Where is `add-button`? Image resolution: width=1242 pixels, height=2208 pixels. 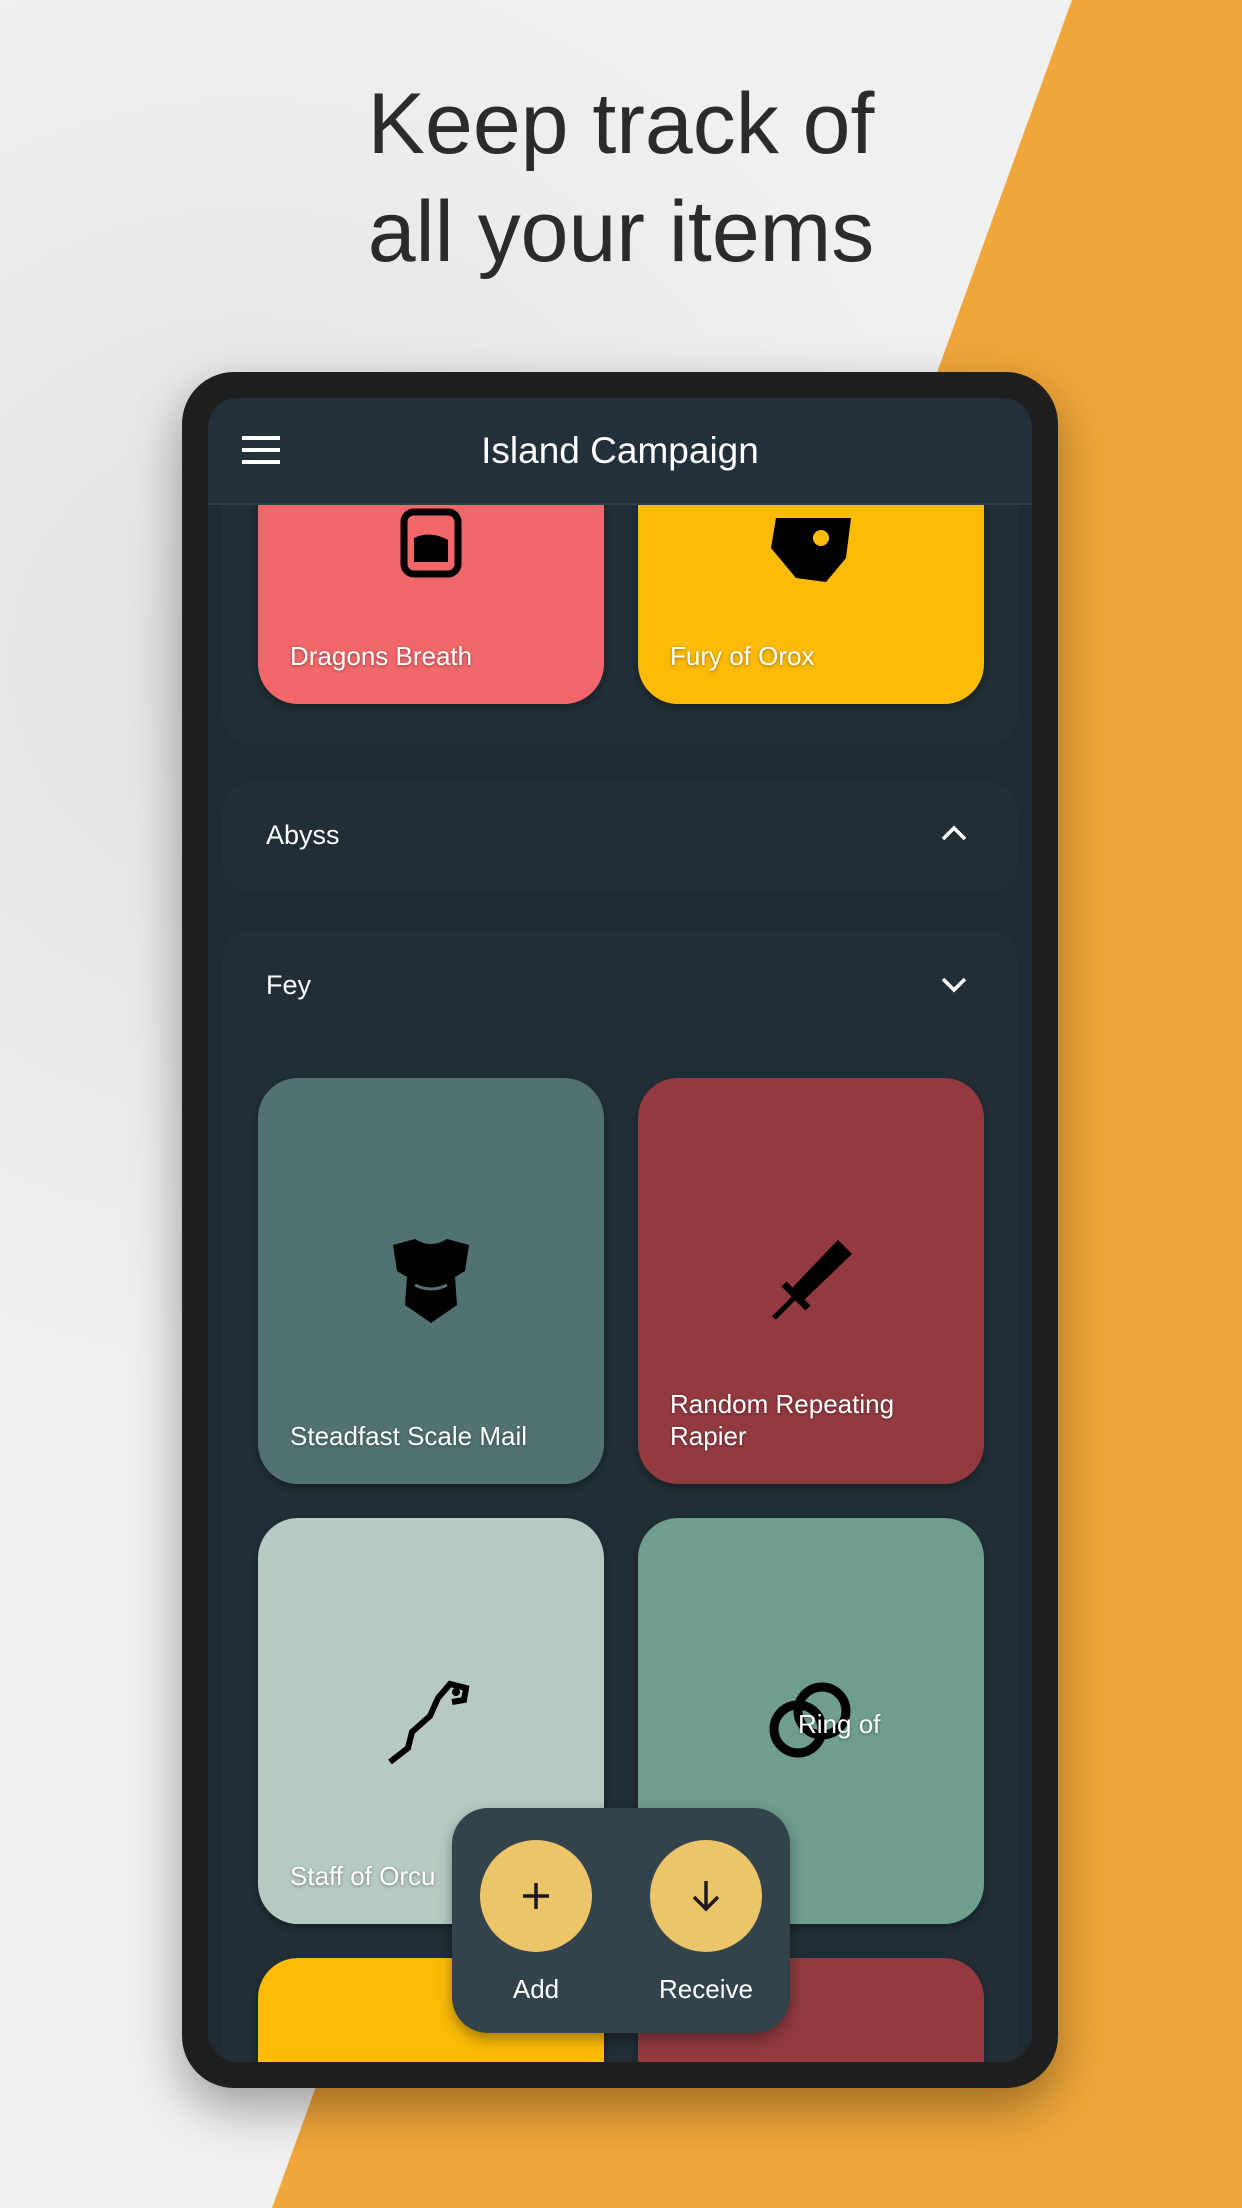
add-button is located at coordinates (536, 1896).